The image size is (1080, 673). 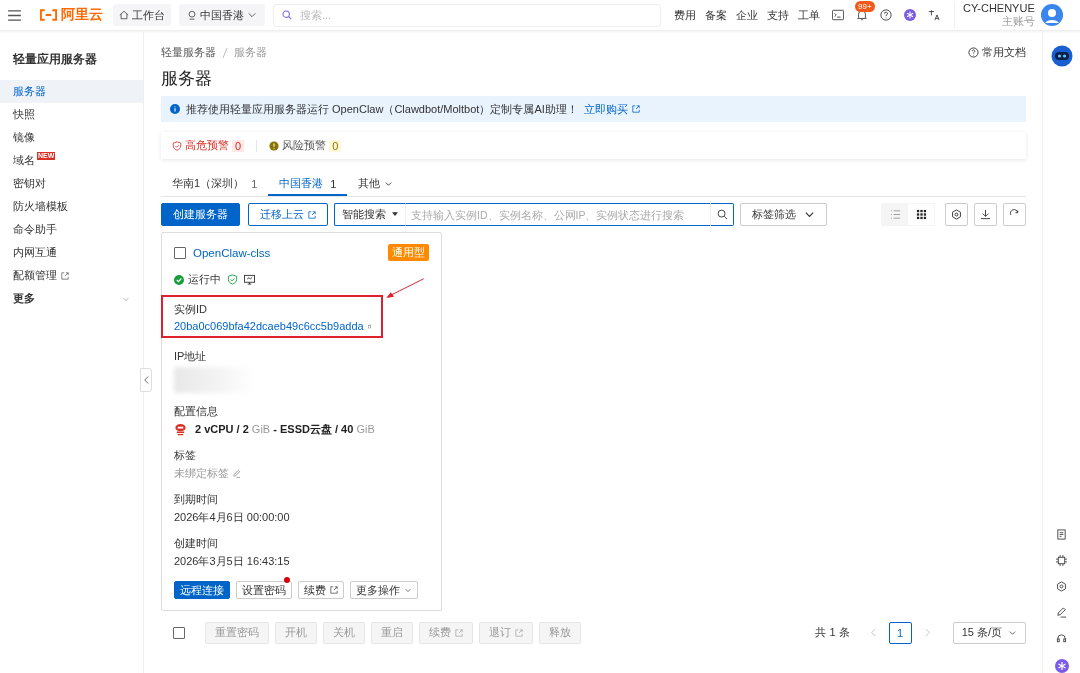 I want to click on nav-link: 支持, so click(x=778, y=15).